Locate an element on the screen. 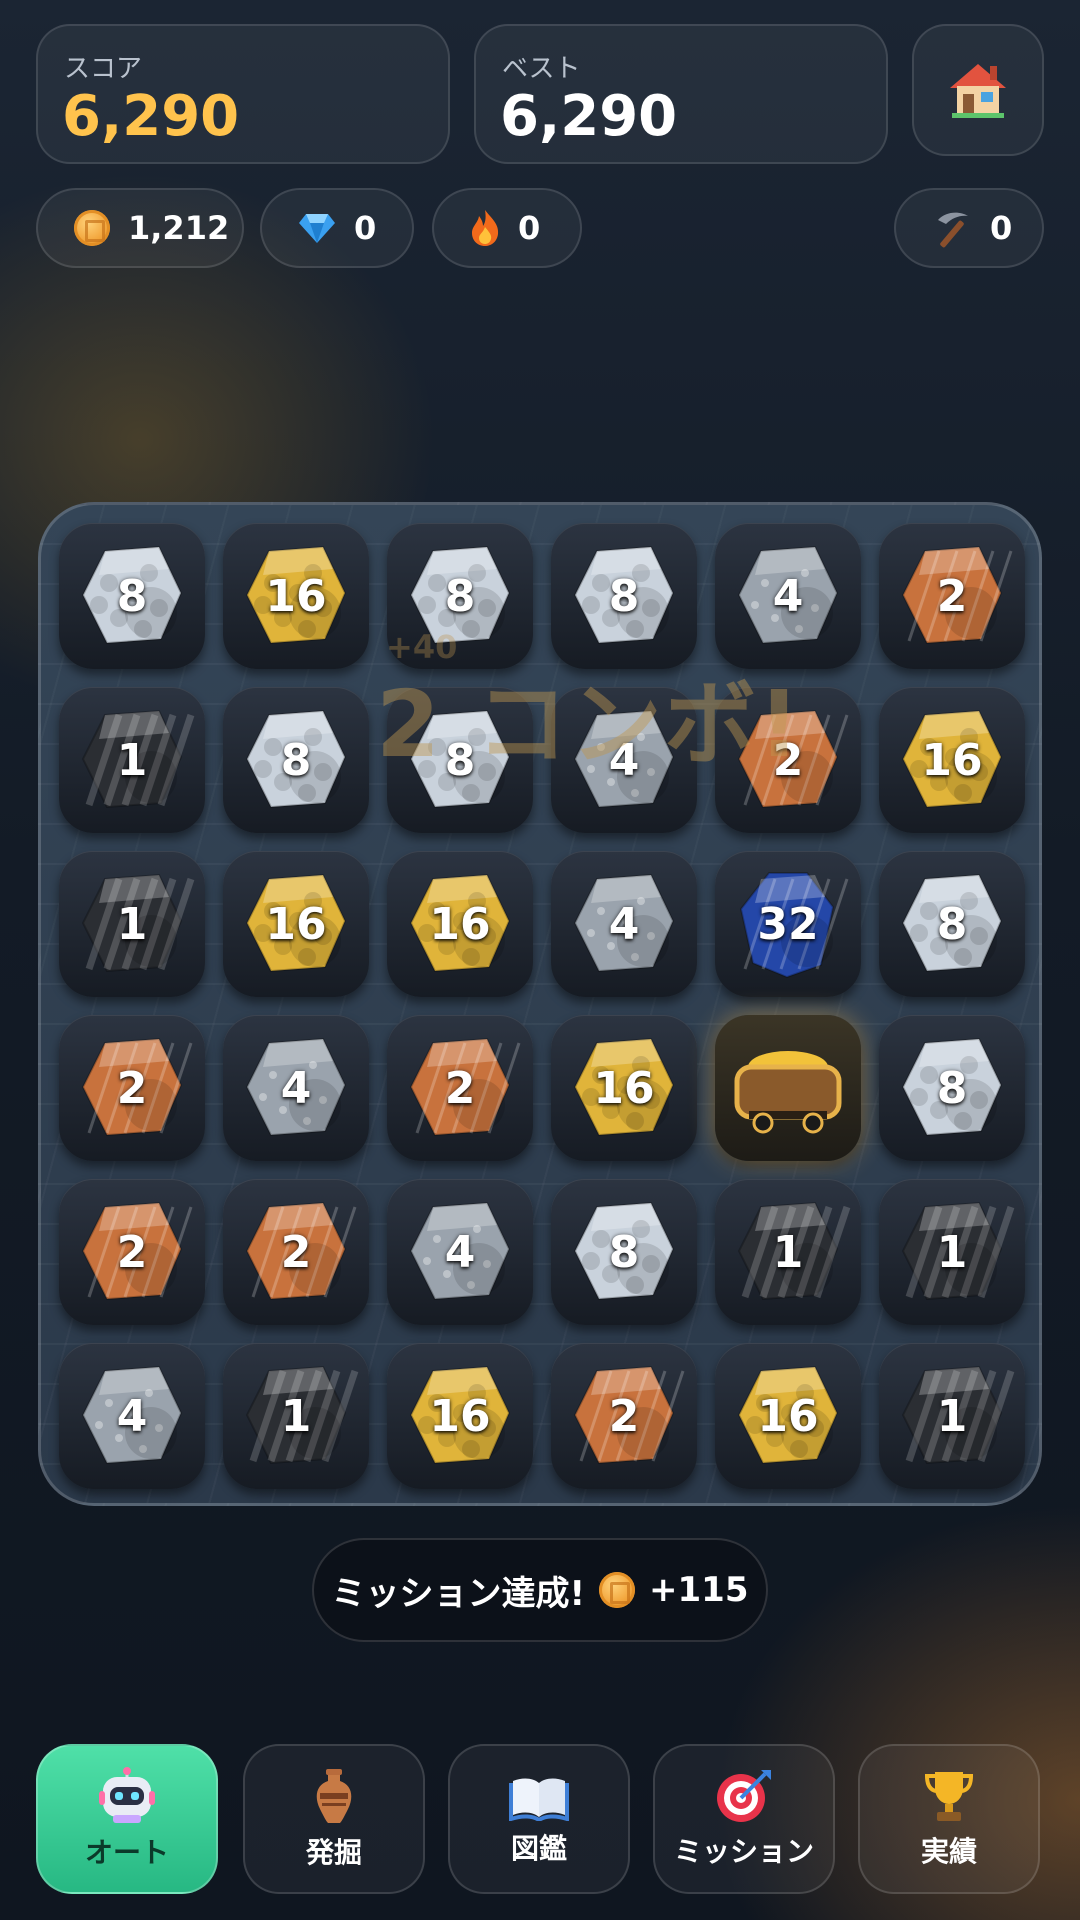 This screenshot has width=1080, height=1920. nav-mission-label: ミッション is located at coordinates (743, 1851).